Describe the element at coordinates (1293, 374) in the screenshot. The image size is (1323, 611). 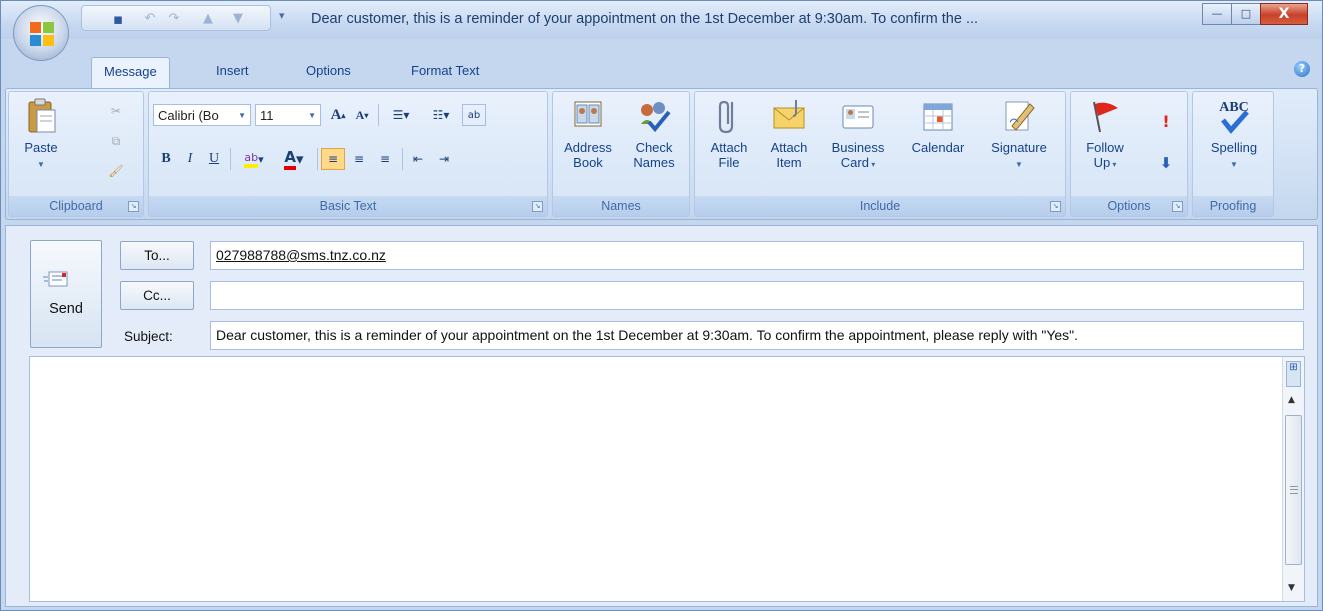
I see `ruler-toggle-icon: ⊞` at that location.